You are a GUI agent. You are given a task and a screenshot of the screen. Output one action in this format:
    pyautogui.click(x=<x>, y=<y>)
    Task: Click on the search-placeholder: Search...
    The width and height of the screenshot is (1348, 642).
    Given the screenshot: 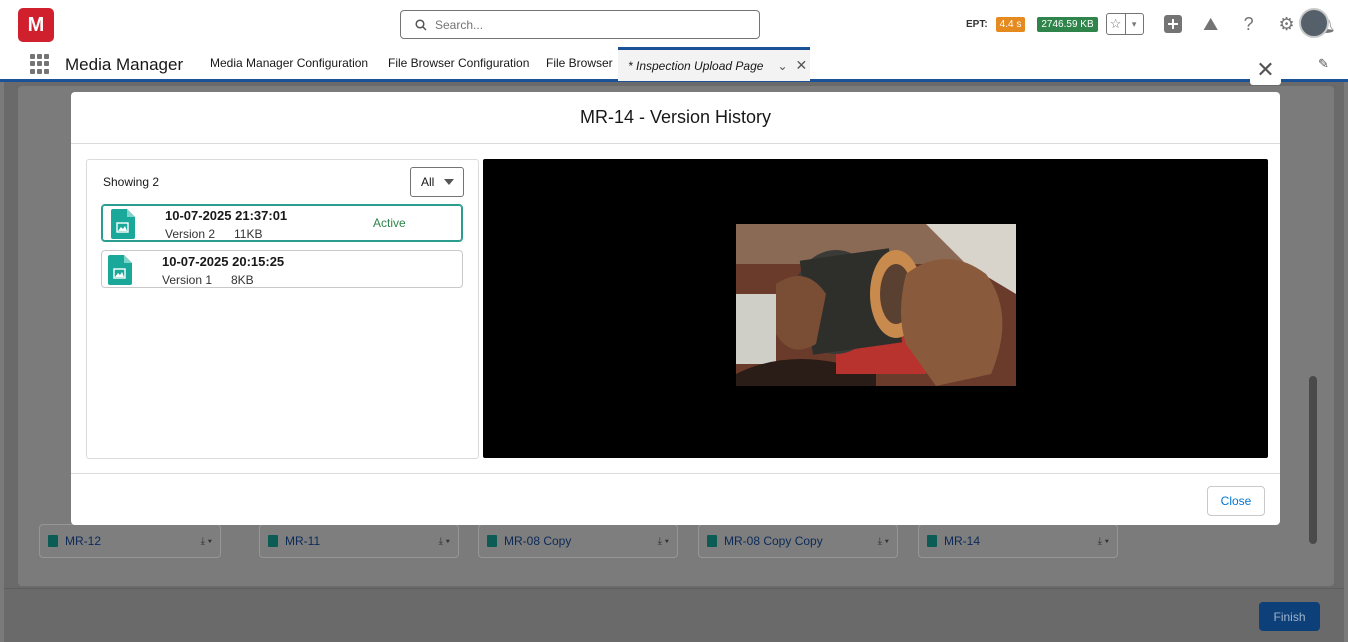 What is the action you would take?
    pyautogui.click(x=459, y=24)
    